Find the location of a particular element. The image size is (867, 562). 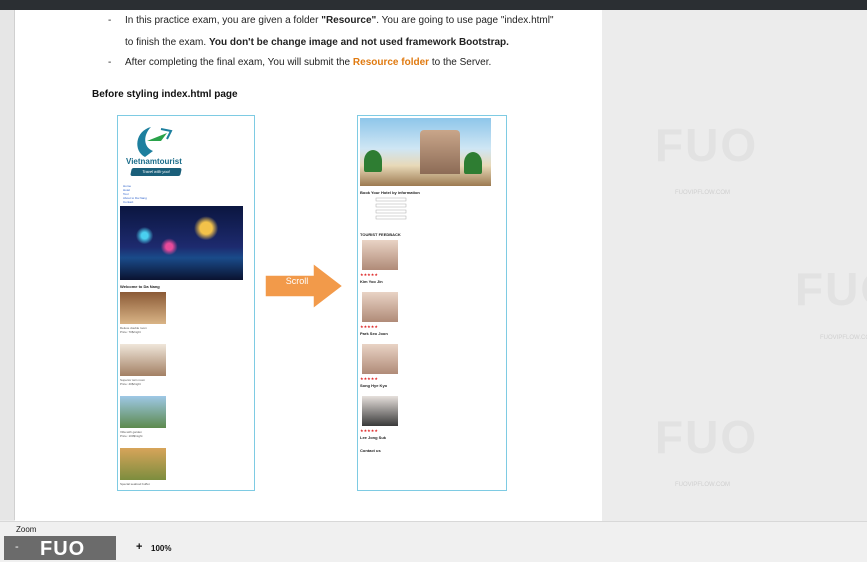

reviewer-name: Kim Yoo Jin is located at coordinates (371, 281).